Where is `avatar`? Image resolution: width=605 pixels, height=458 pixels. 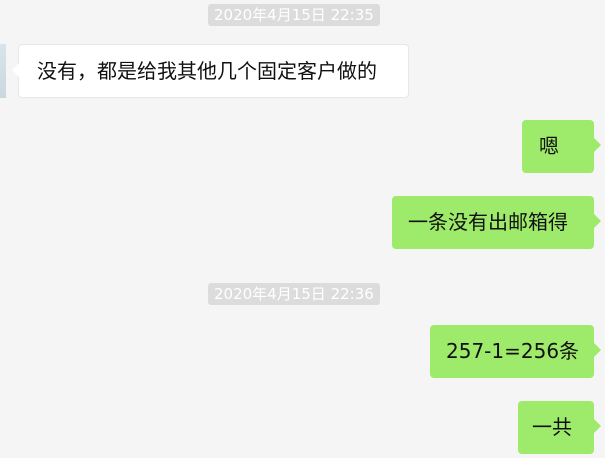 avatar is located at coordinates (3, 71).